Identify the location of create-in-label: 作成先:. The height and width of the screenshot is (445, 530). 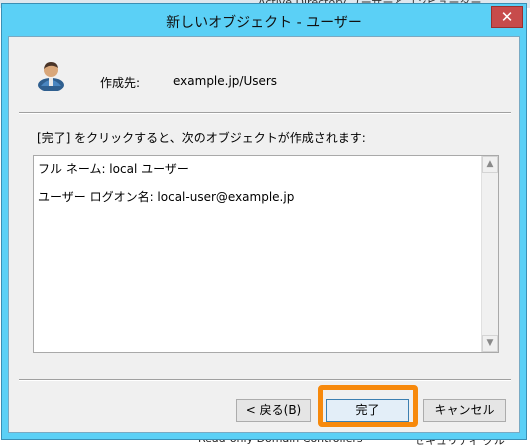
(120, 83).